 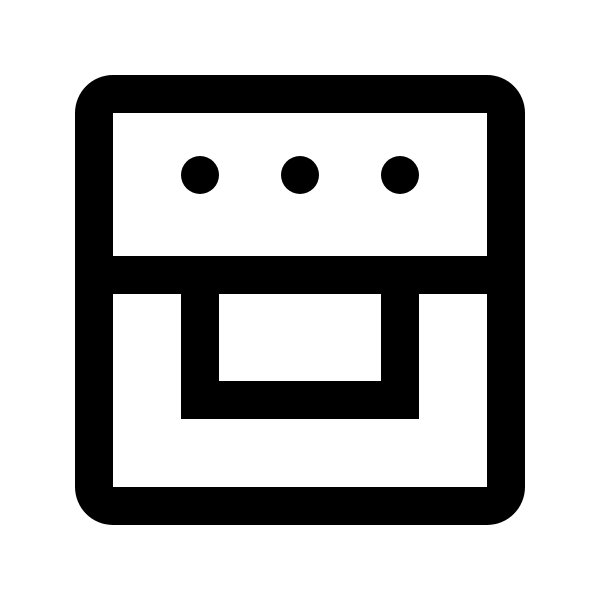 What do you see at coordinates (300, 275) in the screenshot?
I see `control-panel-divider` at bounding box center [300, 275].